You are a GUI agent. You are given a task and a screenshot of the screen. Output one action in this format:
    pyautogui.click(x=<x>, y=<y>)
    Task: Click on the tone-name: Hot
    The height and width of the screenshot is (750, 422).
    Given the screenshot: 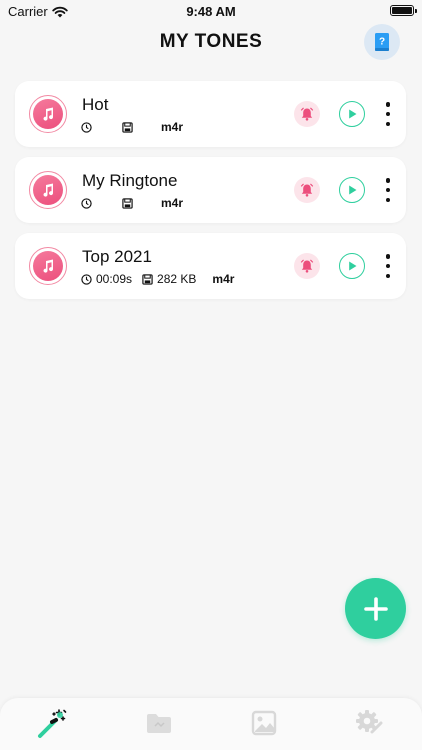 What is the action you would take?
    pyautogui.click(x=95, y=104)
    